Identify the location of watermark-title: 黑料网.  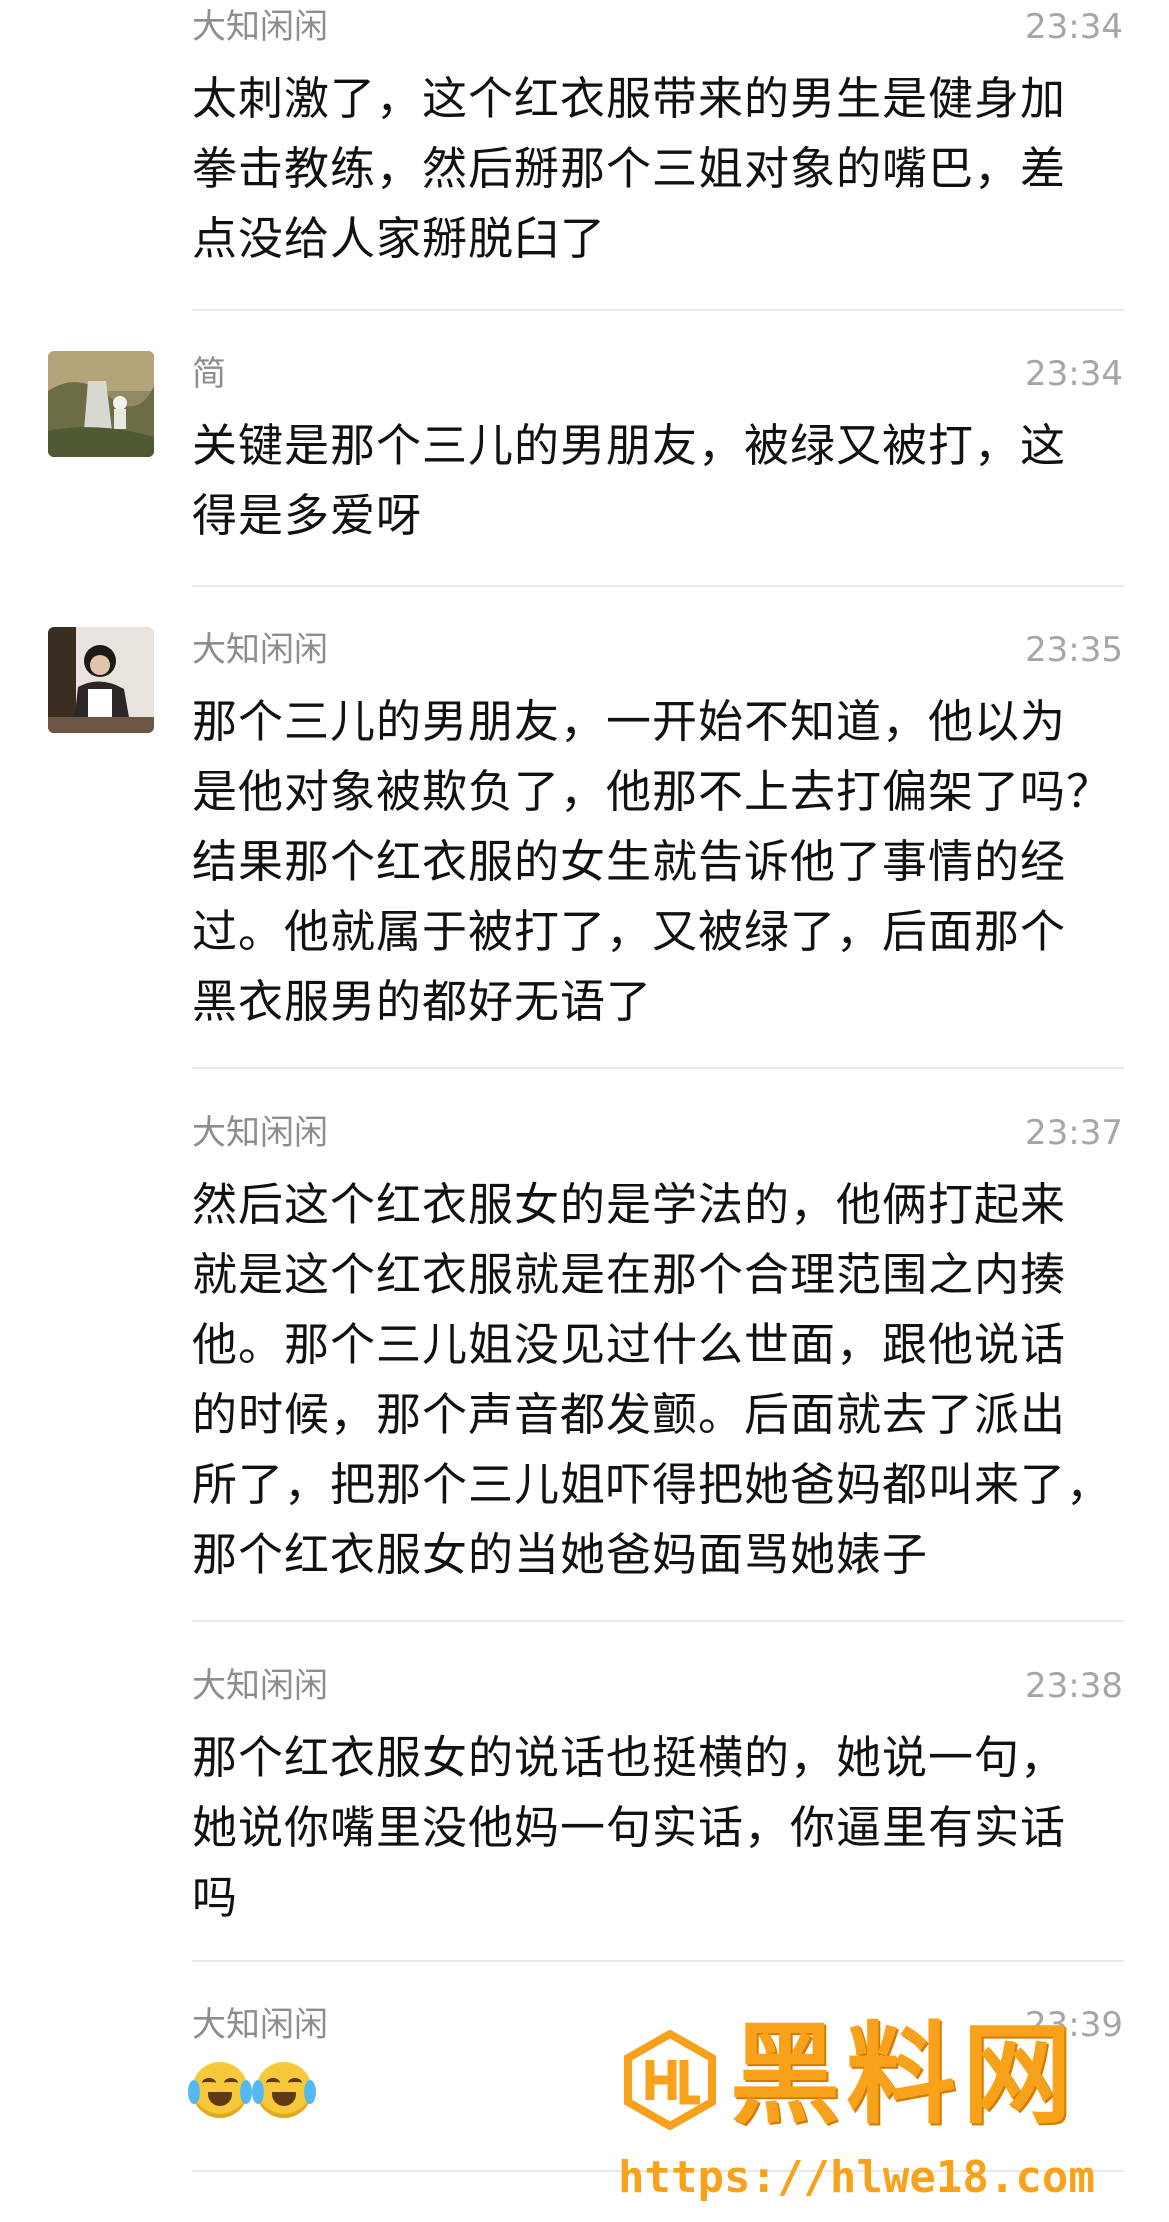
(904, 2075).